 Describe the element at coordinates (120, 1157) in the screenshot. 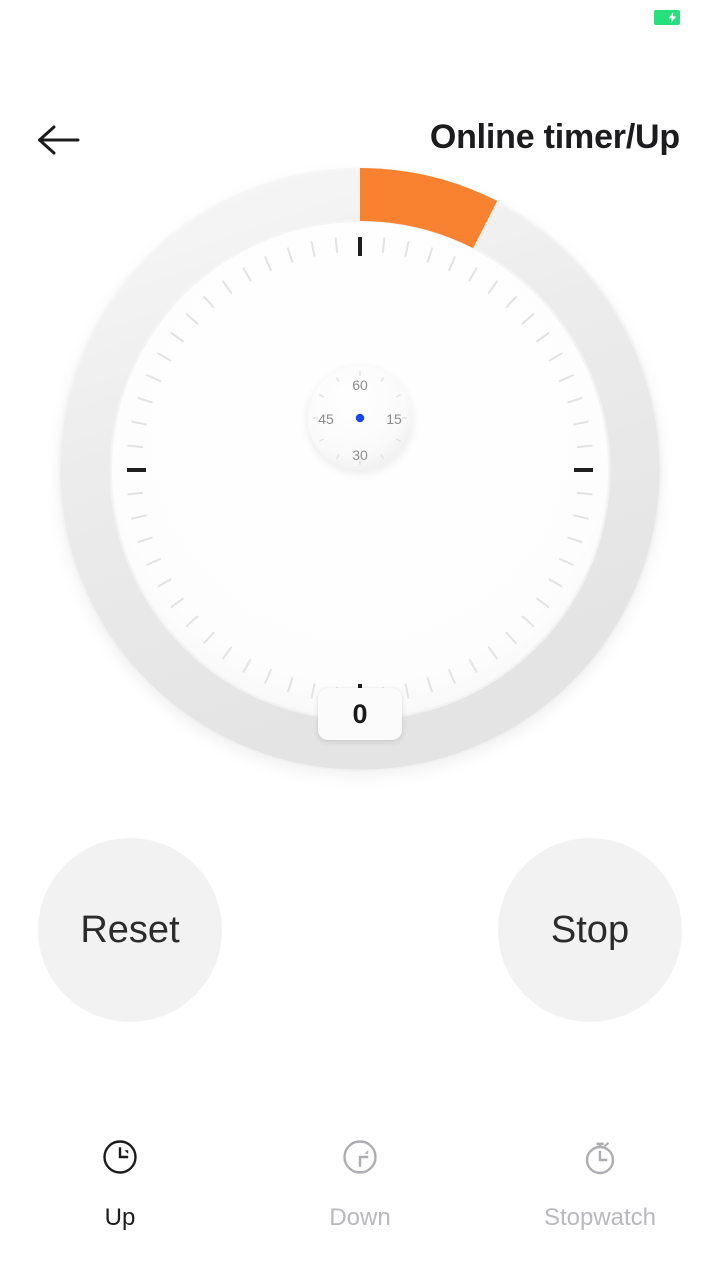

I see `clock-up-icon` at that location.